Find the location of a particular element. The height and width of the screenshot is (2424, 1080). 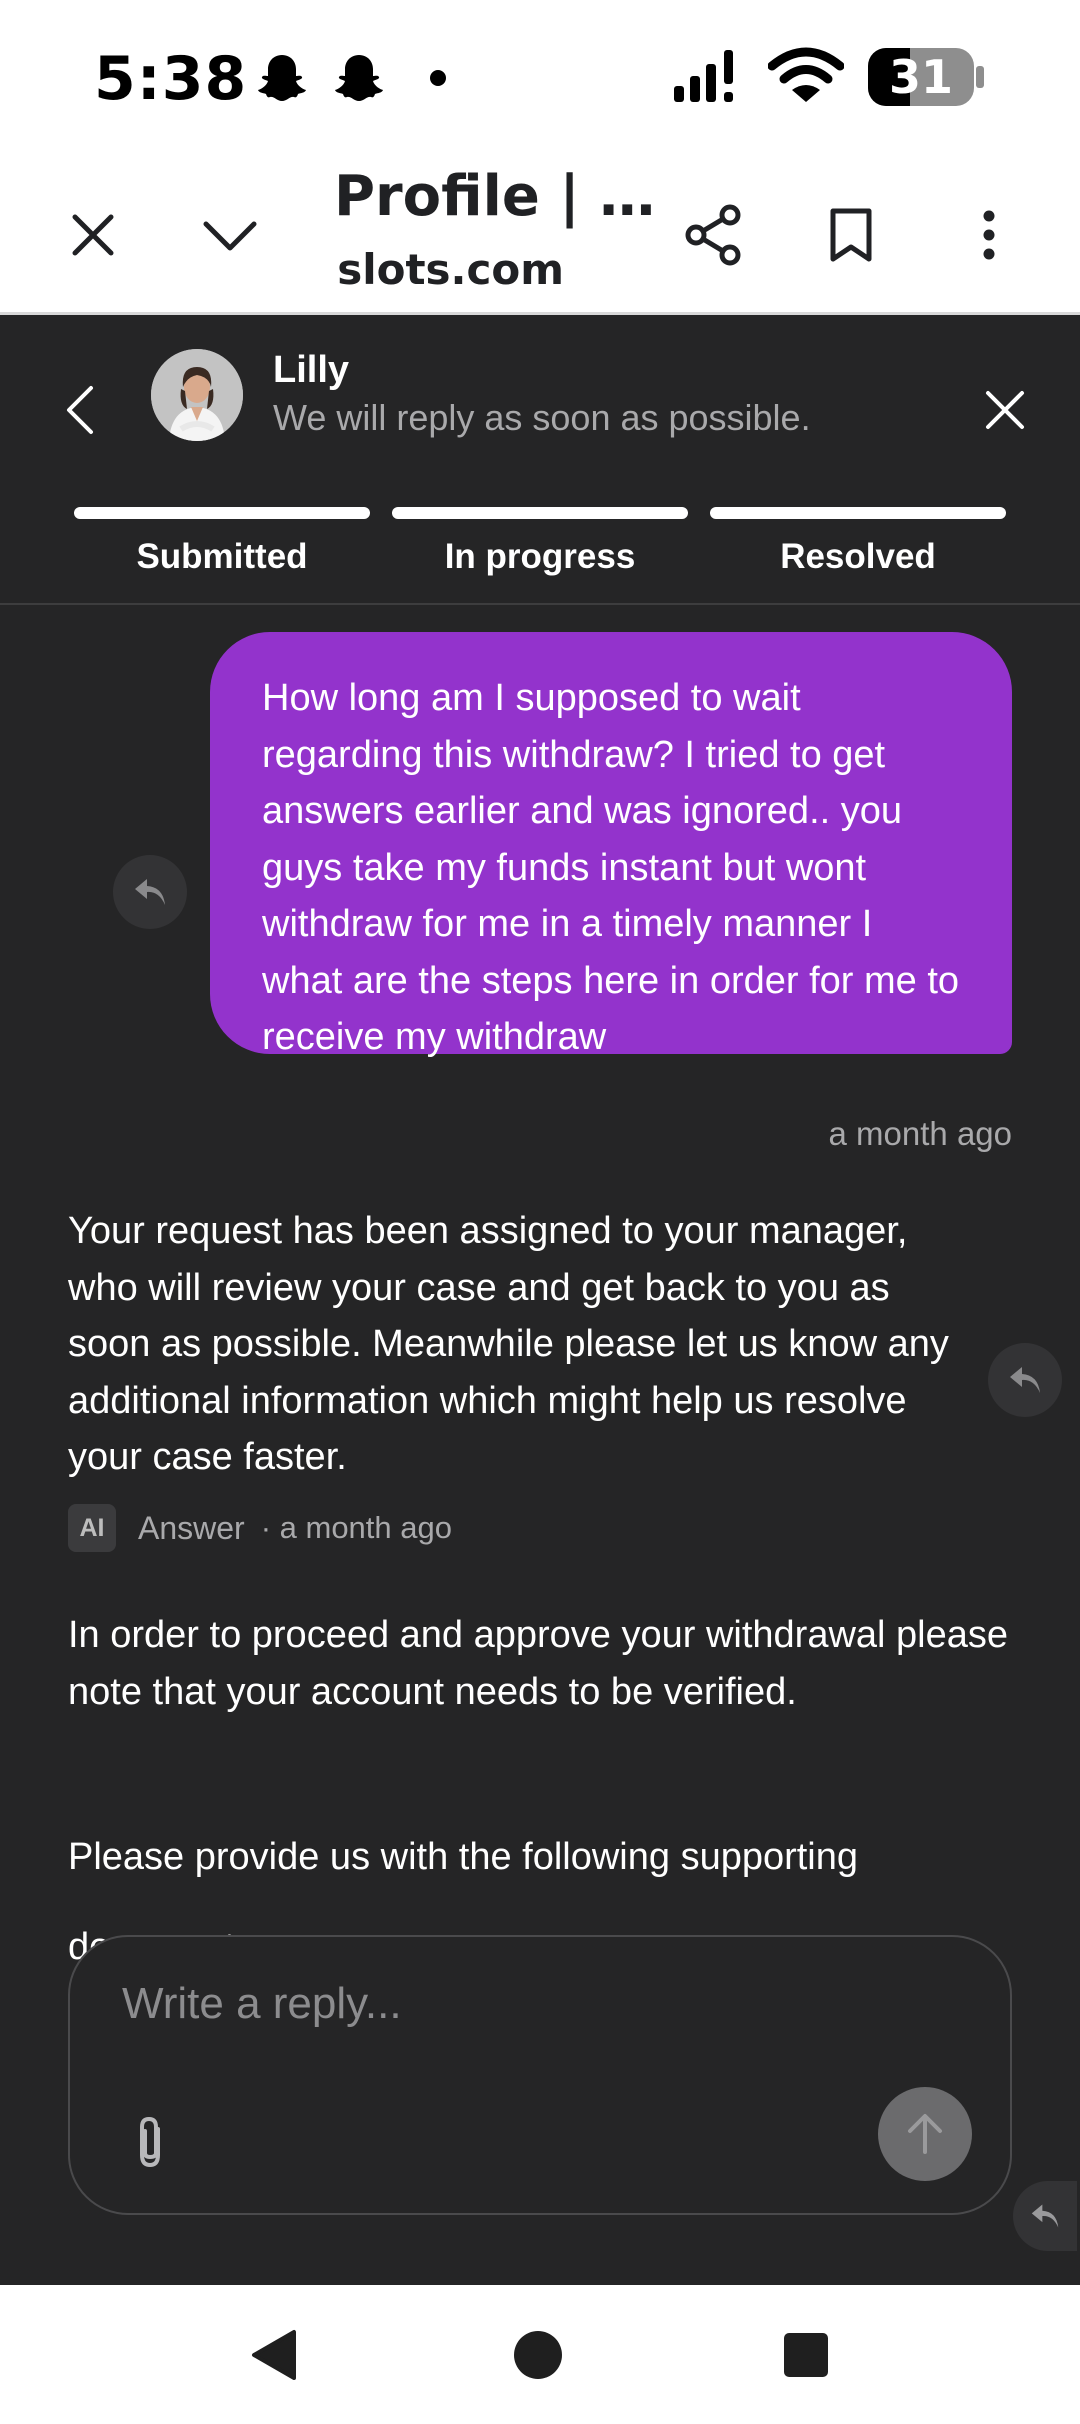

arrow-up-icon is located at coordinates (925, 2134).